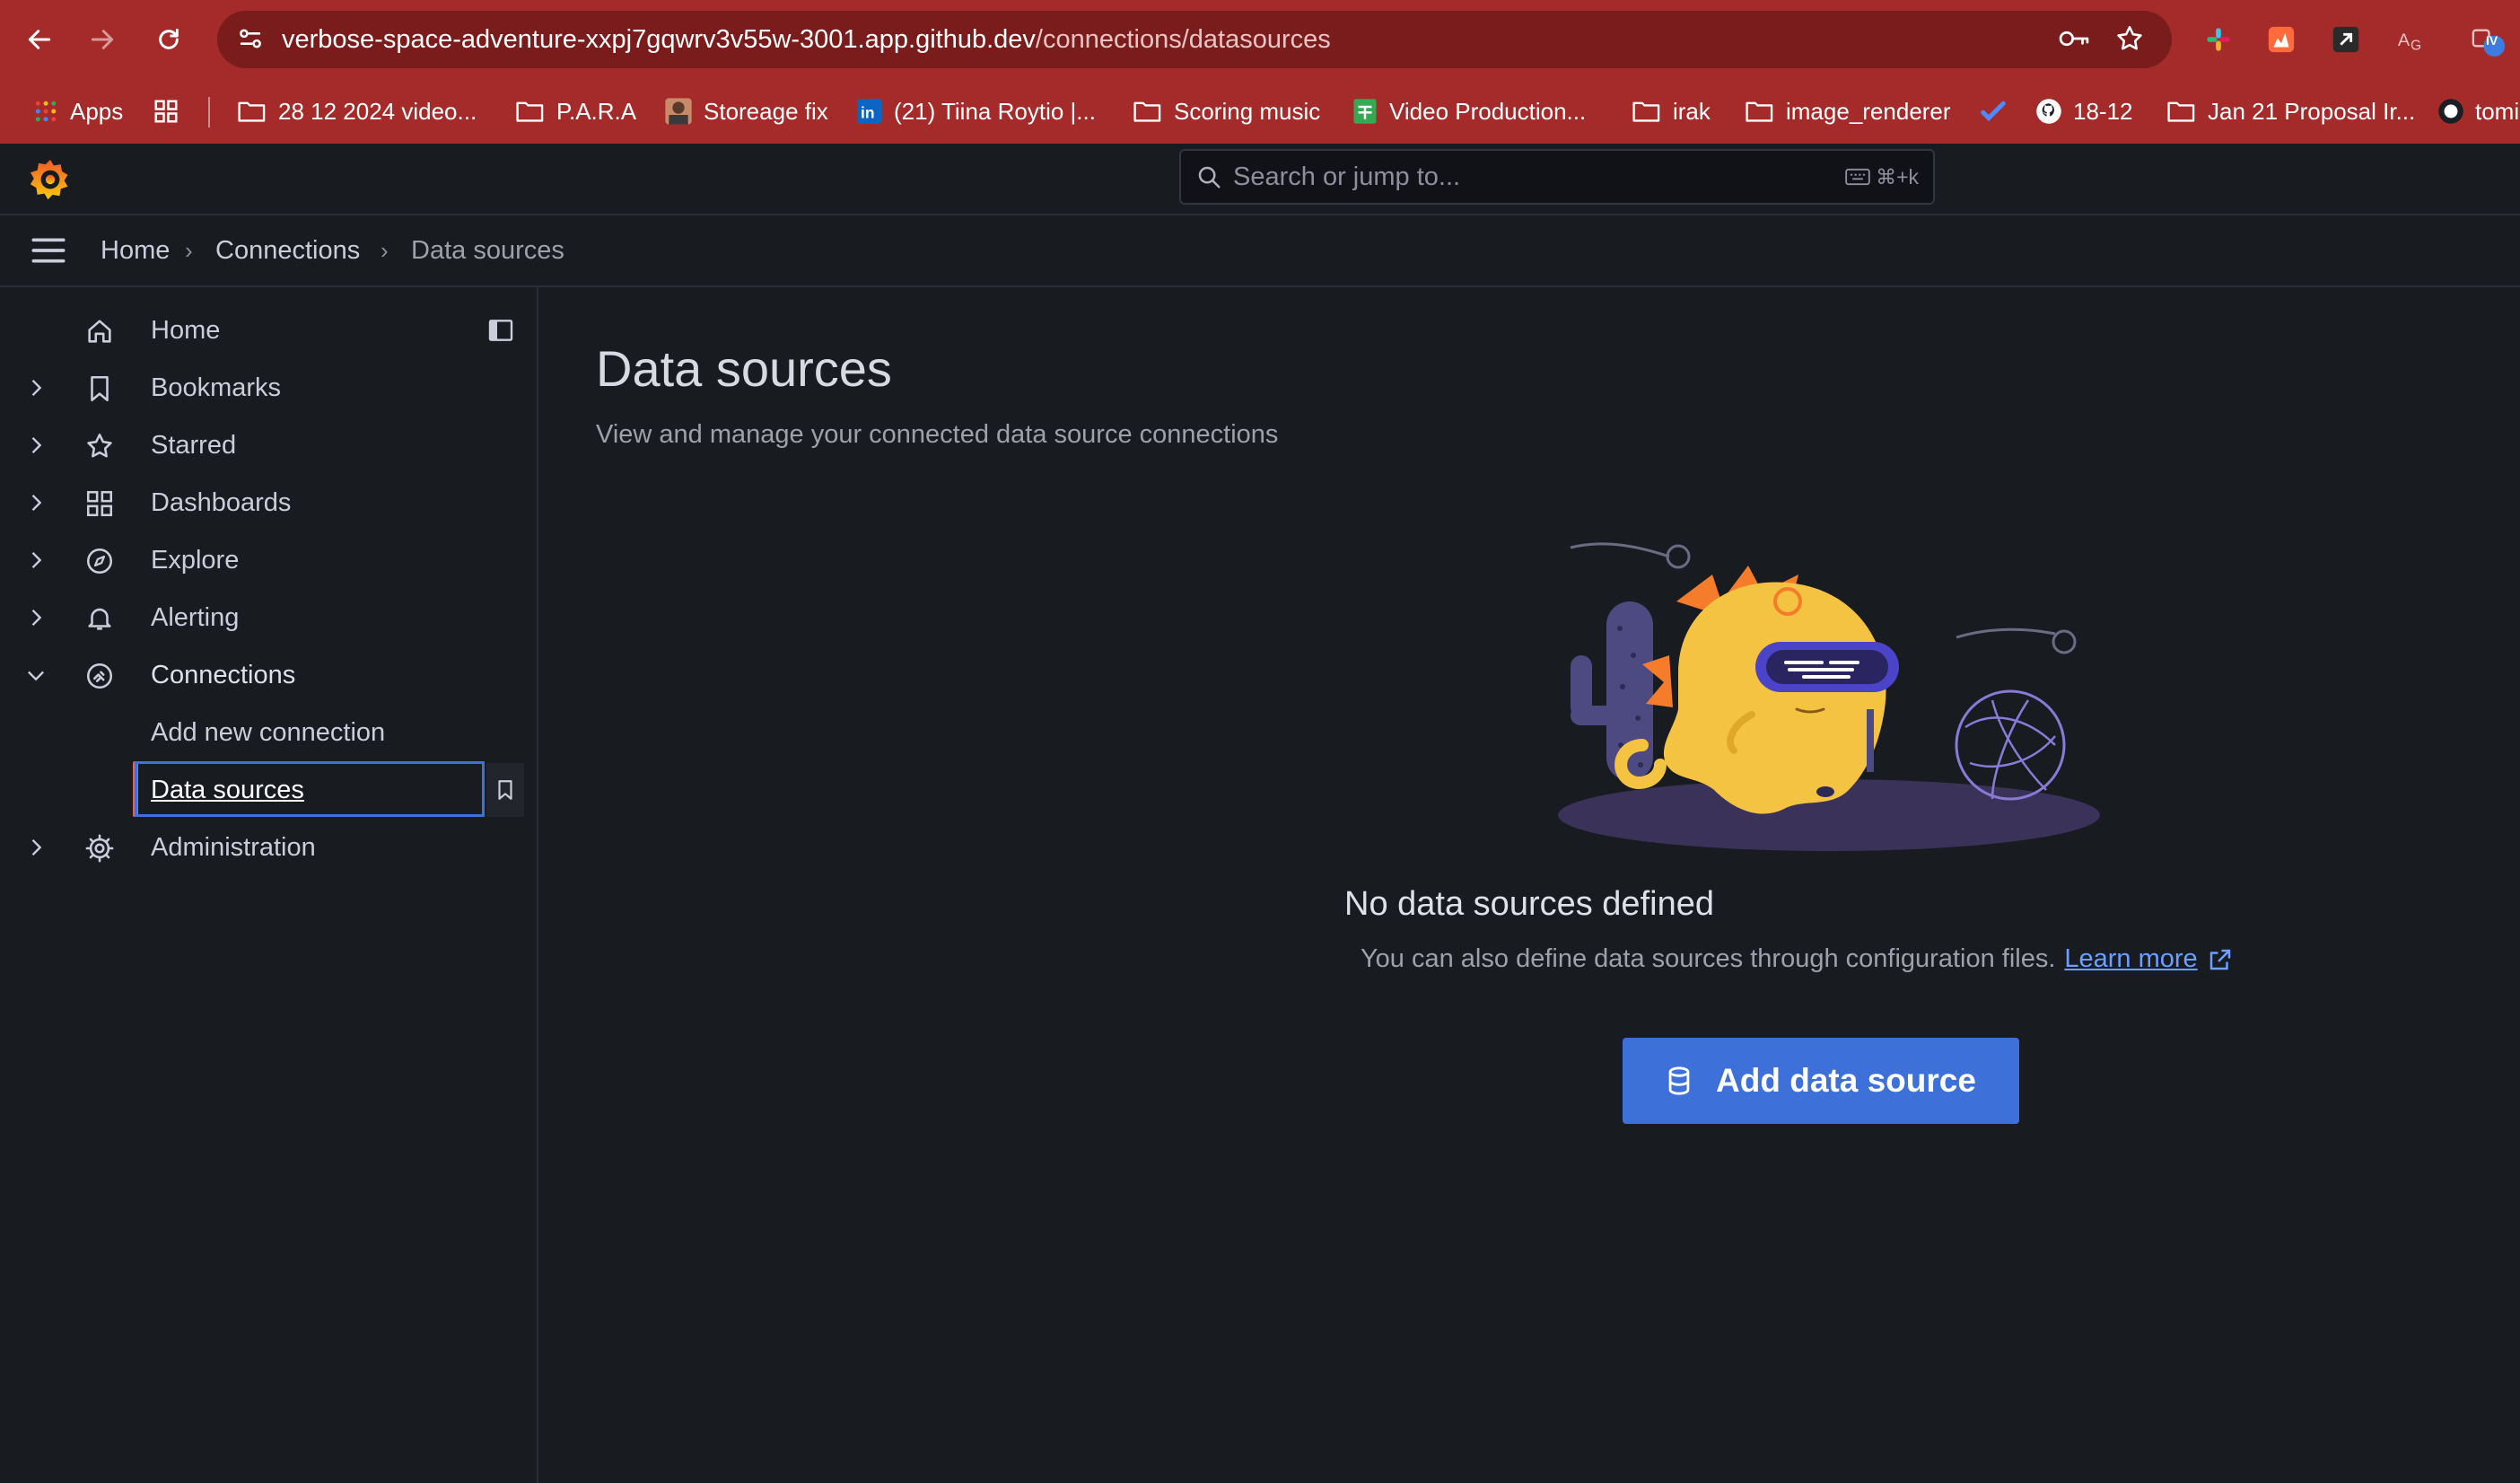  I want to click on sidebar-item-dashboards: Dashboards, so click(269, 502).